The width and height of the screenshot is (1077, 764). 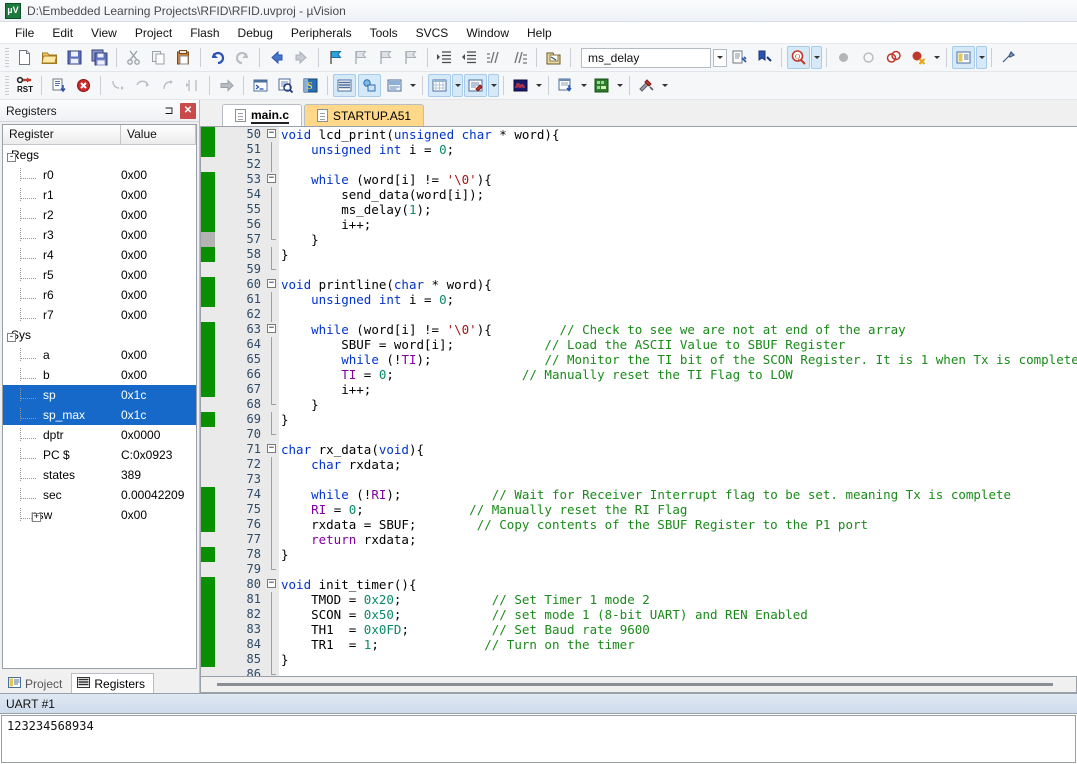 I want to click on navigate-forward-icon, so click(x=301, y=57).